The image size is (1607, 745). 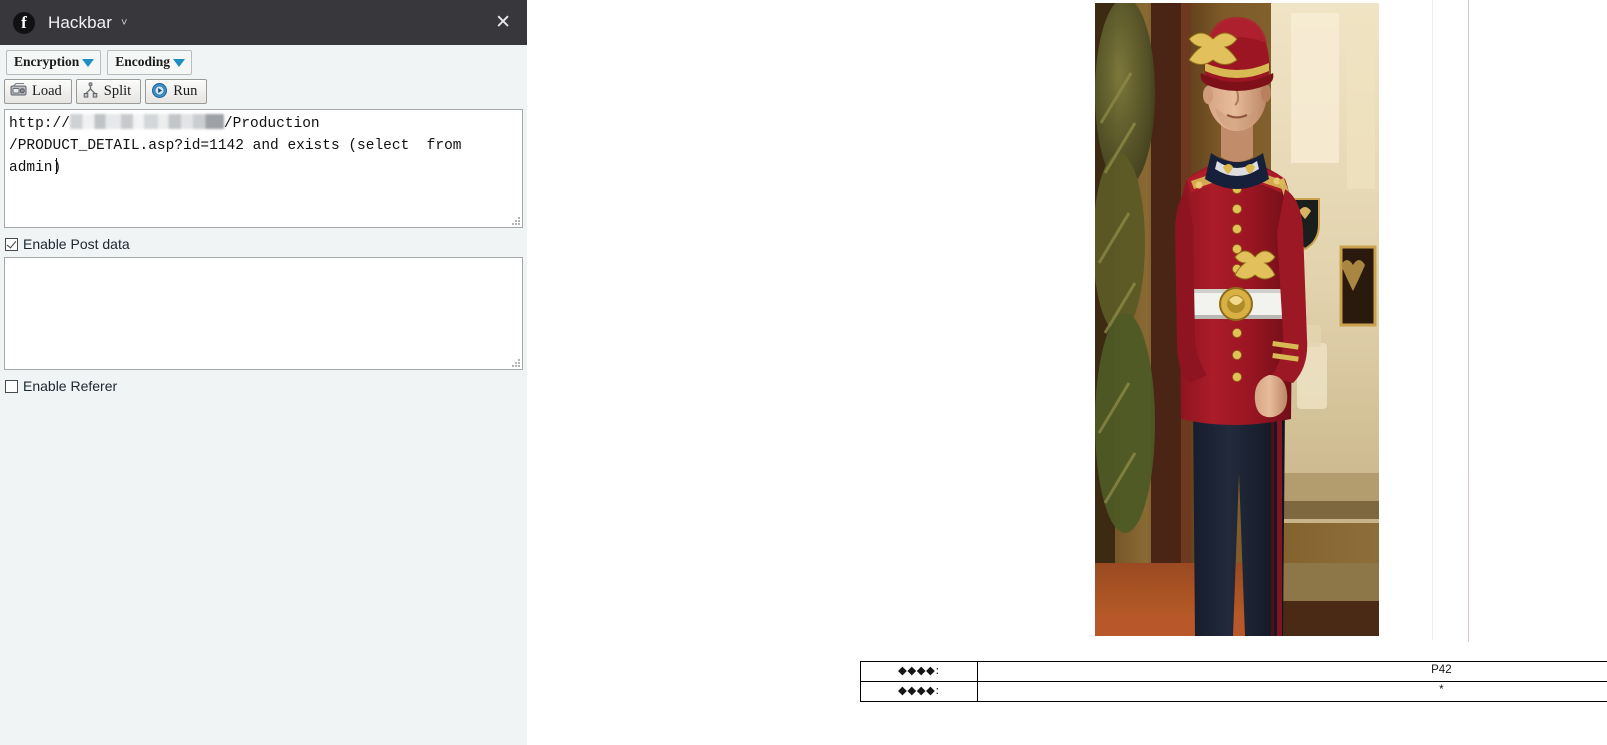 I want to click on table-row: ◆◆◆◆: P42, so click(x=1233, y=671).